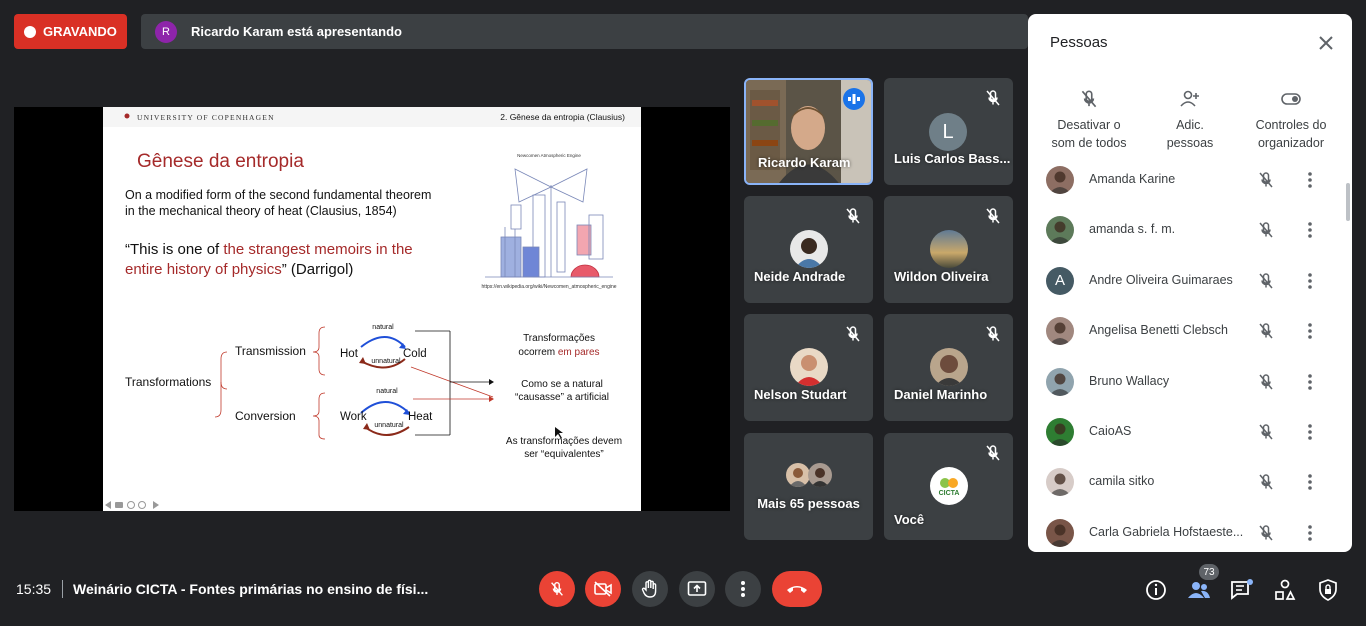  Describe the element at coordinates (808, 249) in the screenshot. I see `tile-neide-andrade: Neide Andrade` at that location.